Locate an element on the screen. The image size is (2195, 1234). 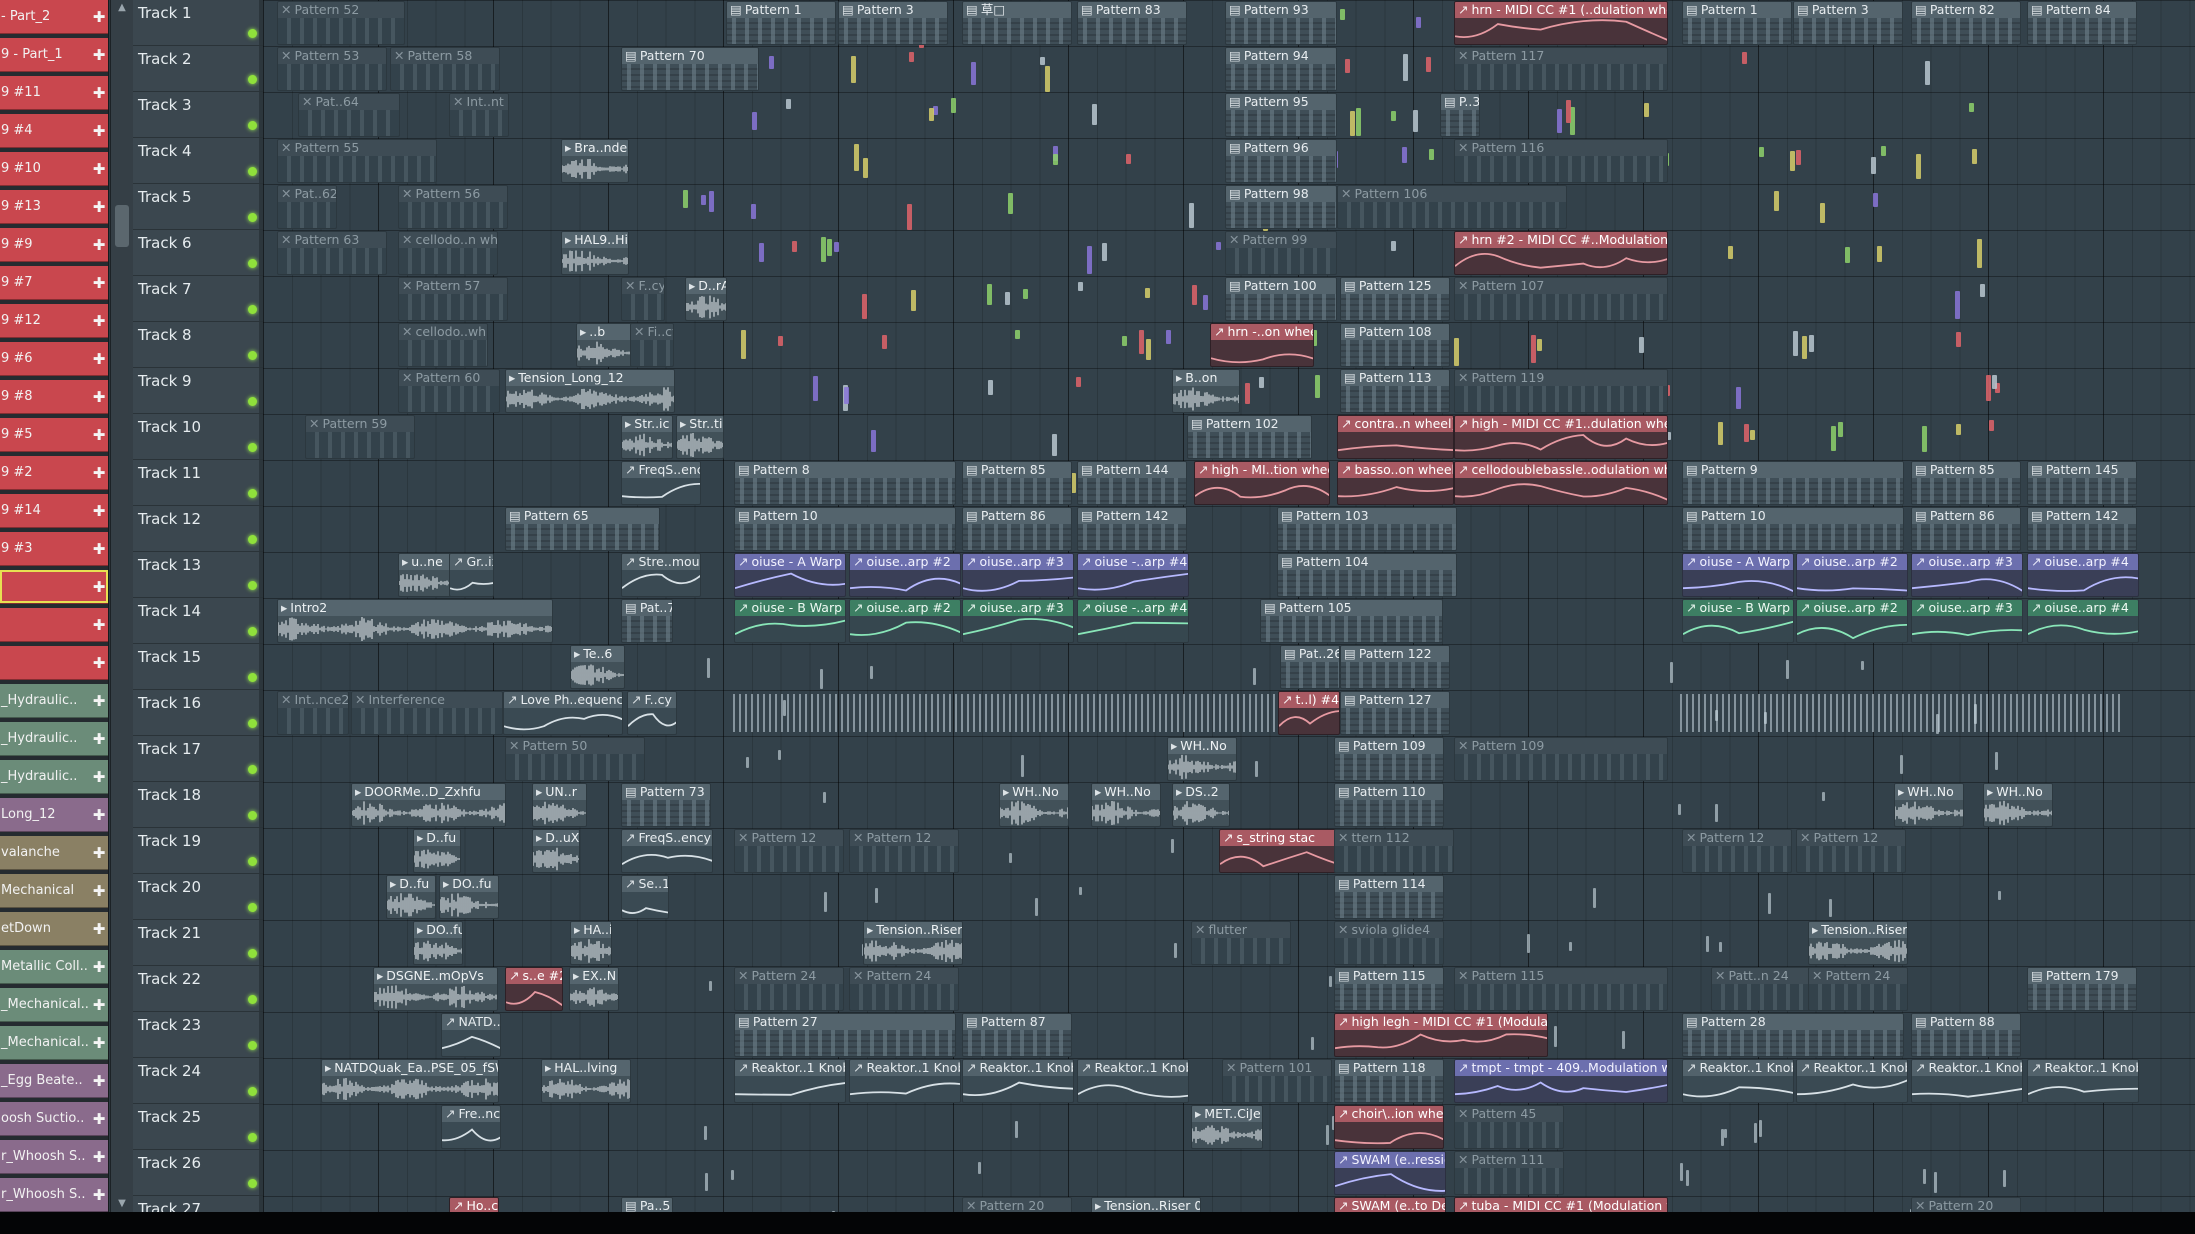
playlist-clip: ↗high - MIDI CC #1..dulation wheel) #2 is located at coordinates (1561, 437).